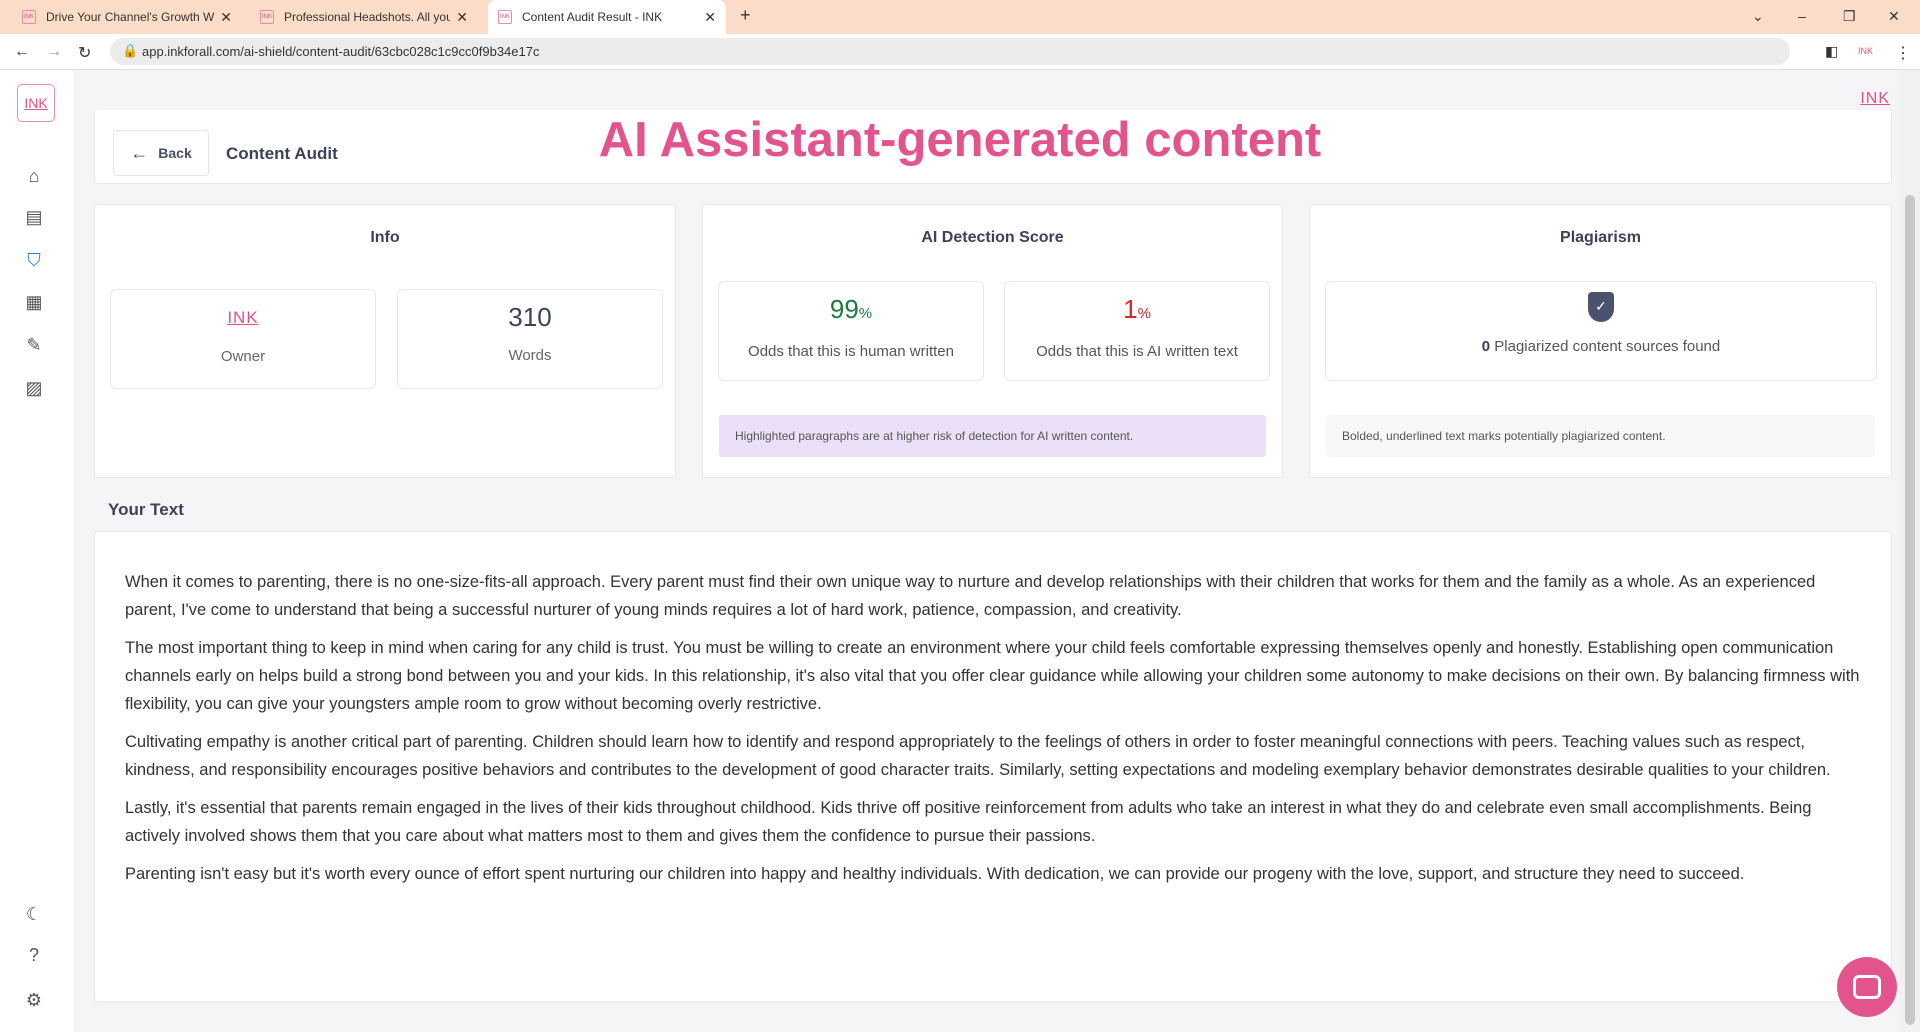 The height and width of the screenshot is (1032, 1920). I want to click on back-arrow-icon: ←, so click(22, 52).